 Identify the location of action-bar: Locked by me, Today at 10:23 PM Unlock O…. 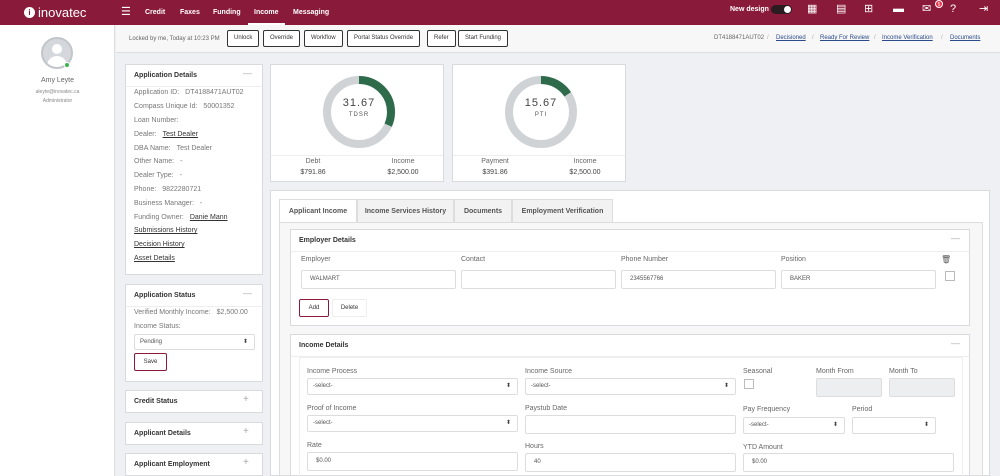
(558, 39).